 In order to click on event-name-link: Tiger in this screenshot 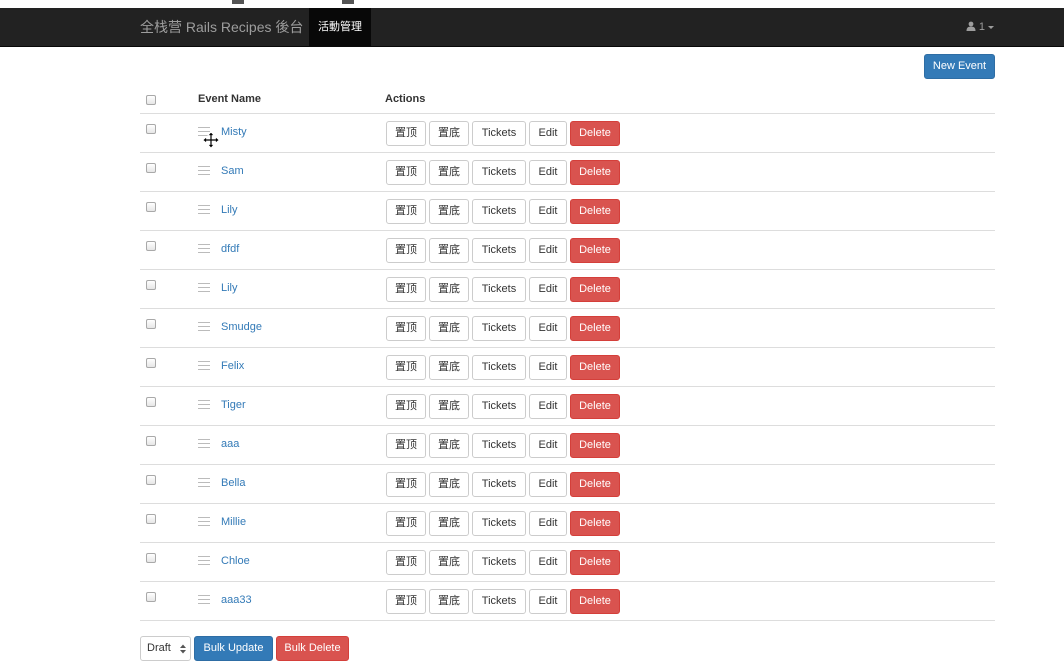, I will do `click(233, 405)`.